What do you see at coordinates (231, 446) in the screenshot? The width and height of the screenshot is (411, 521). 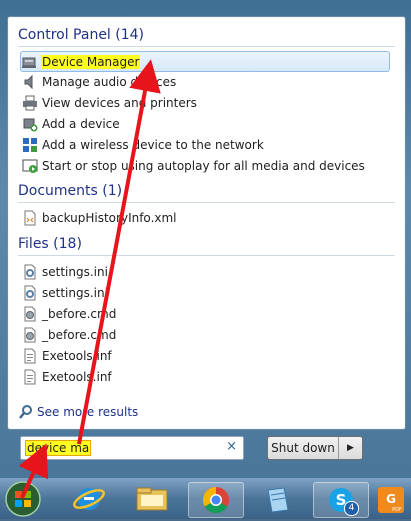 I see `clear-search-icon: ×` at bounding box center [231, 446].